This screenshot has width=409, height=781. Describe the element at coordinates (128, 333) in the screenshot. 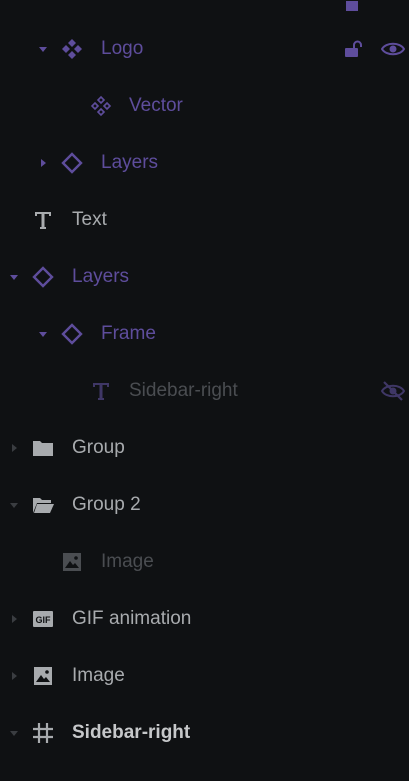

I see `layer-label: Frame` at that location.